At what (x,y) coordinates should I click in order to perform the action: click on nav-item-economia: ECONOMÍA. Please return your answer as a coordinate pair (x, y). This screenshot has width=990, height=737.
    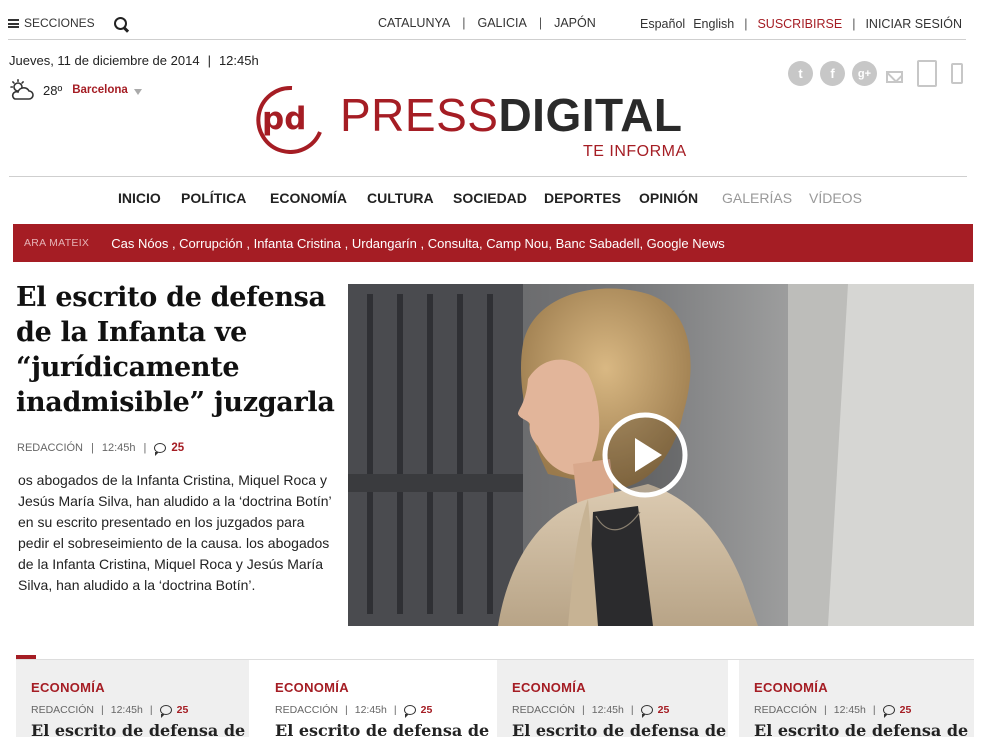
    Looking at the image, I should click on (308, 198).